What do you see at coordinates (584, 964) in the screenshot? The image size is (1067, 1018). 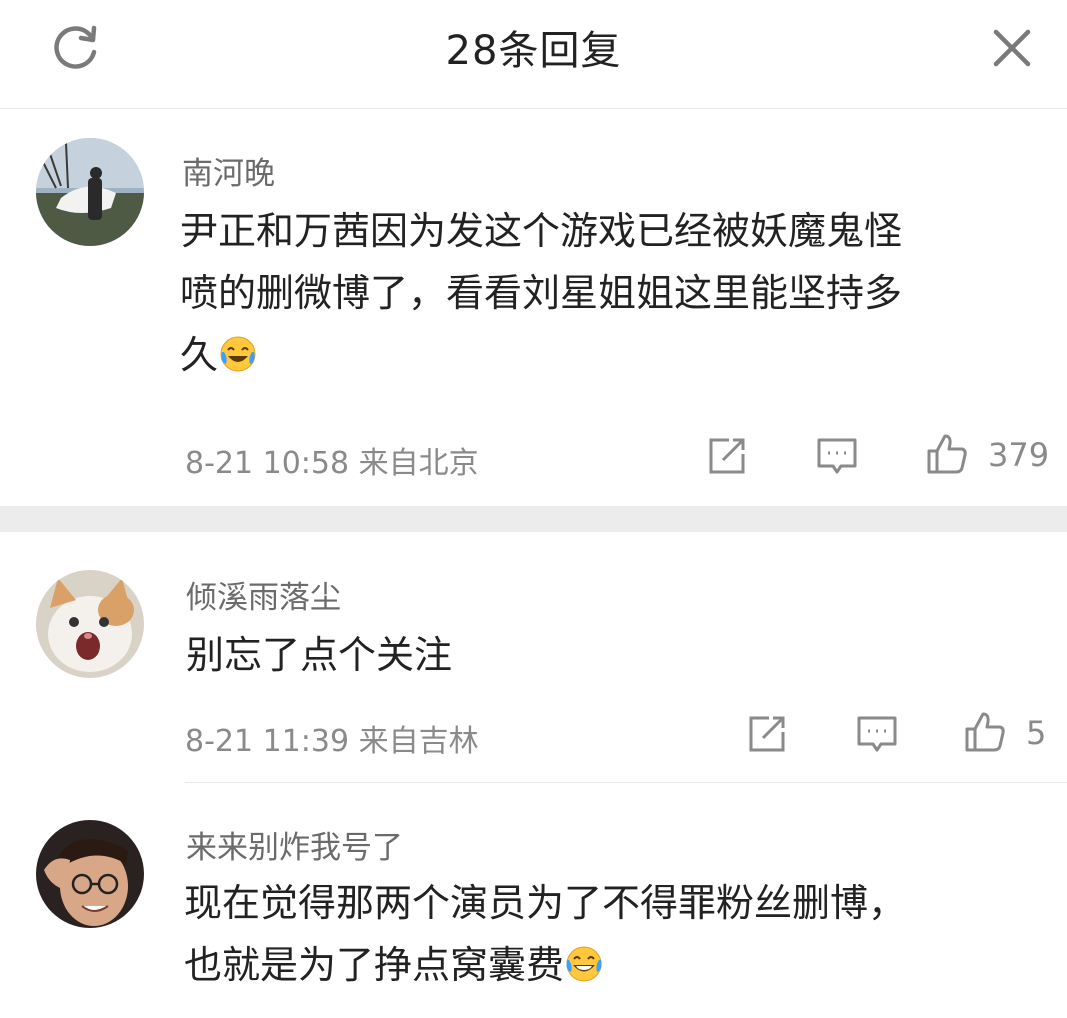 I see `grinning-tears-emoji` at bounding box center [584, 964].